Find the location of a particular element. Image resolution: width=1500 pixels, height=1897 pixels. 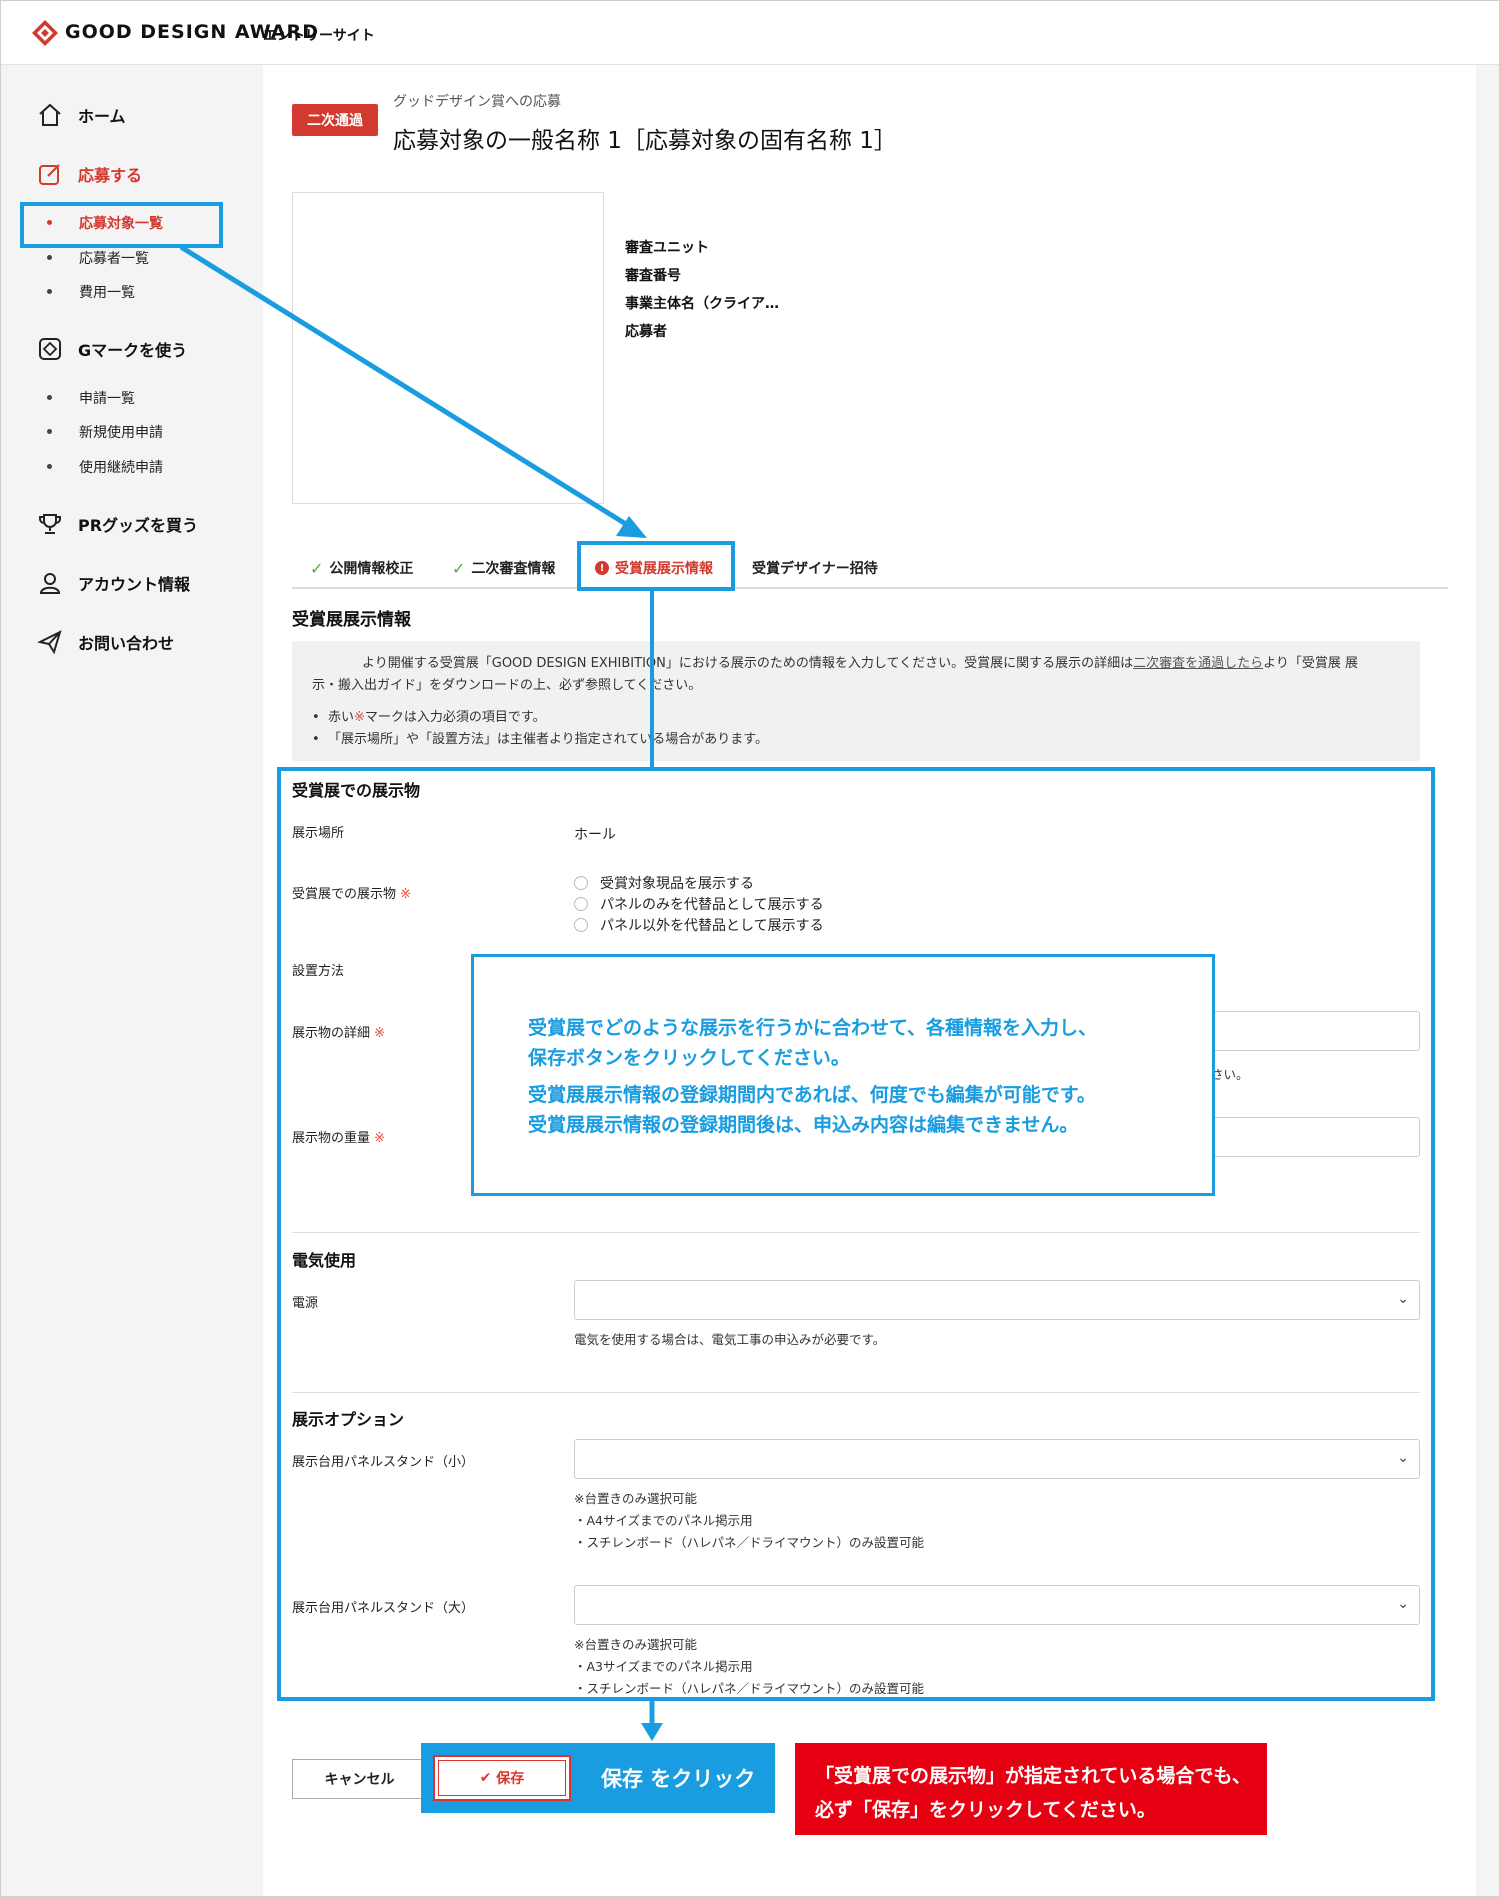

diagonal-arrow-line is located at coordinates (405, 386).